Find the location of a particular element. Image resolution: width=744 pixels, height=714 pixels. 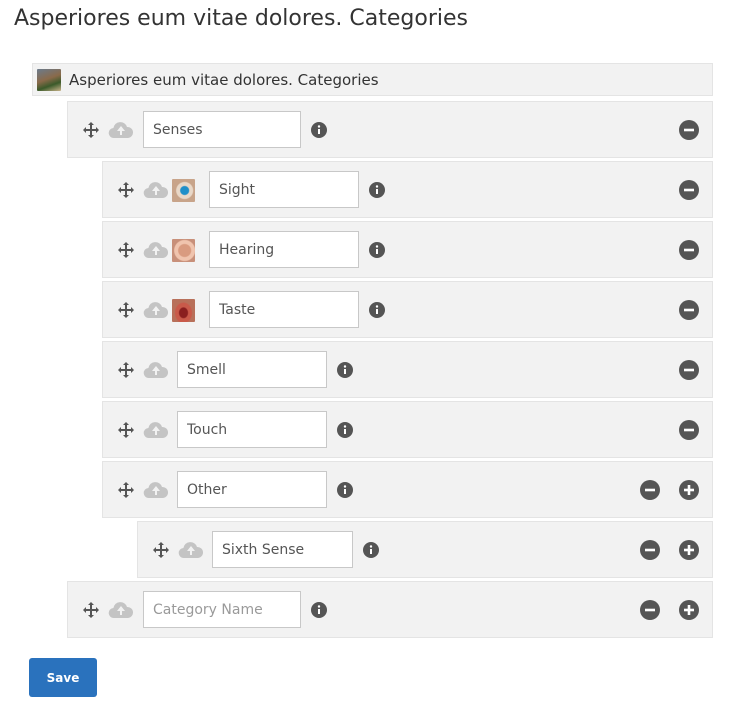

category-row-sixth-sense is located at coordinates (425, 549).